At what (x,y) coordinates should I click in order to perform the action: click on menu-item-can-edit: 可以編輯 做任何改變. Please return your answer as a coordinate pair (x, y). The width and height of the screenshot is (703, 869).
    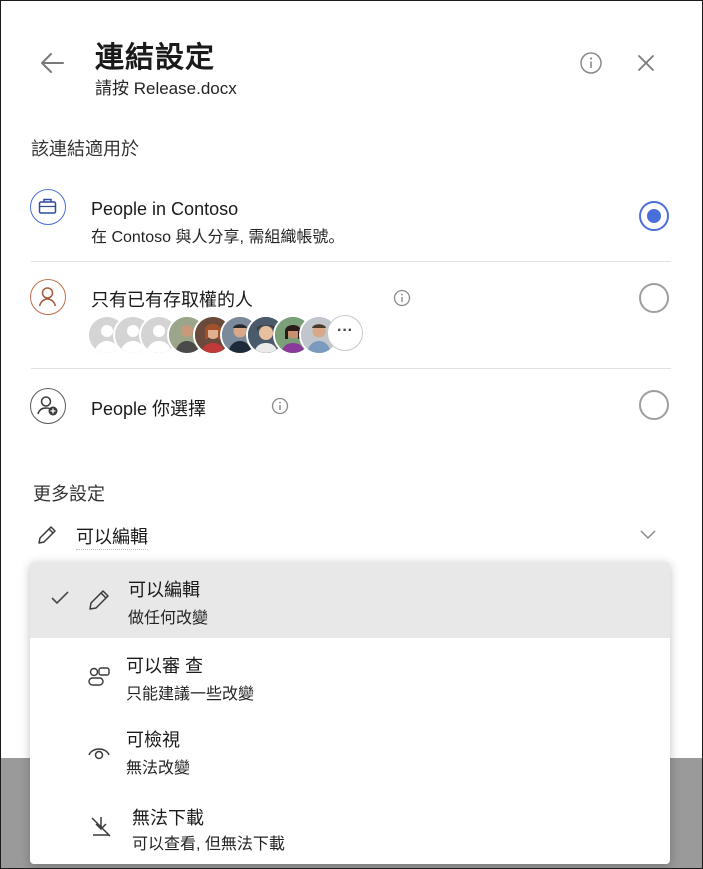
    Looking at the image, I should click on (350, 600).